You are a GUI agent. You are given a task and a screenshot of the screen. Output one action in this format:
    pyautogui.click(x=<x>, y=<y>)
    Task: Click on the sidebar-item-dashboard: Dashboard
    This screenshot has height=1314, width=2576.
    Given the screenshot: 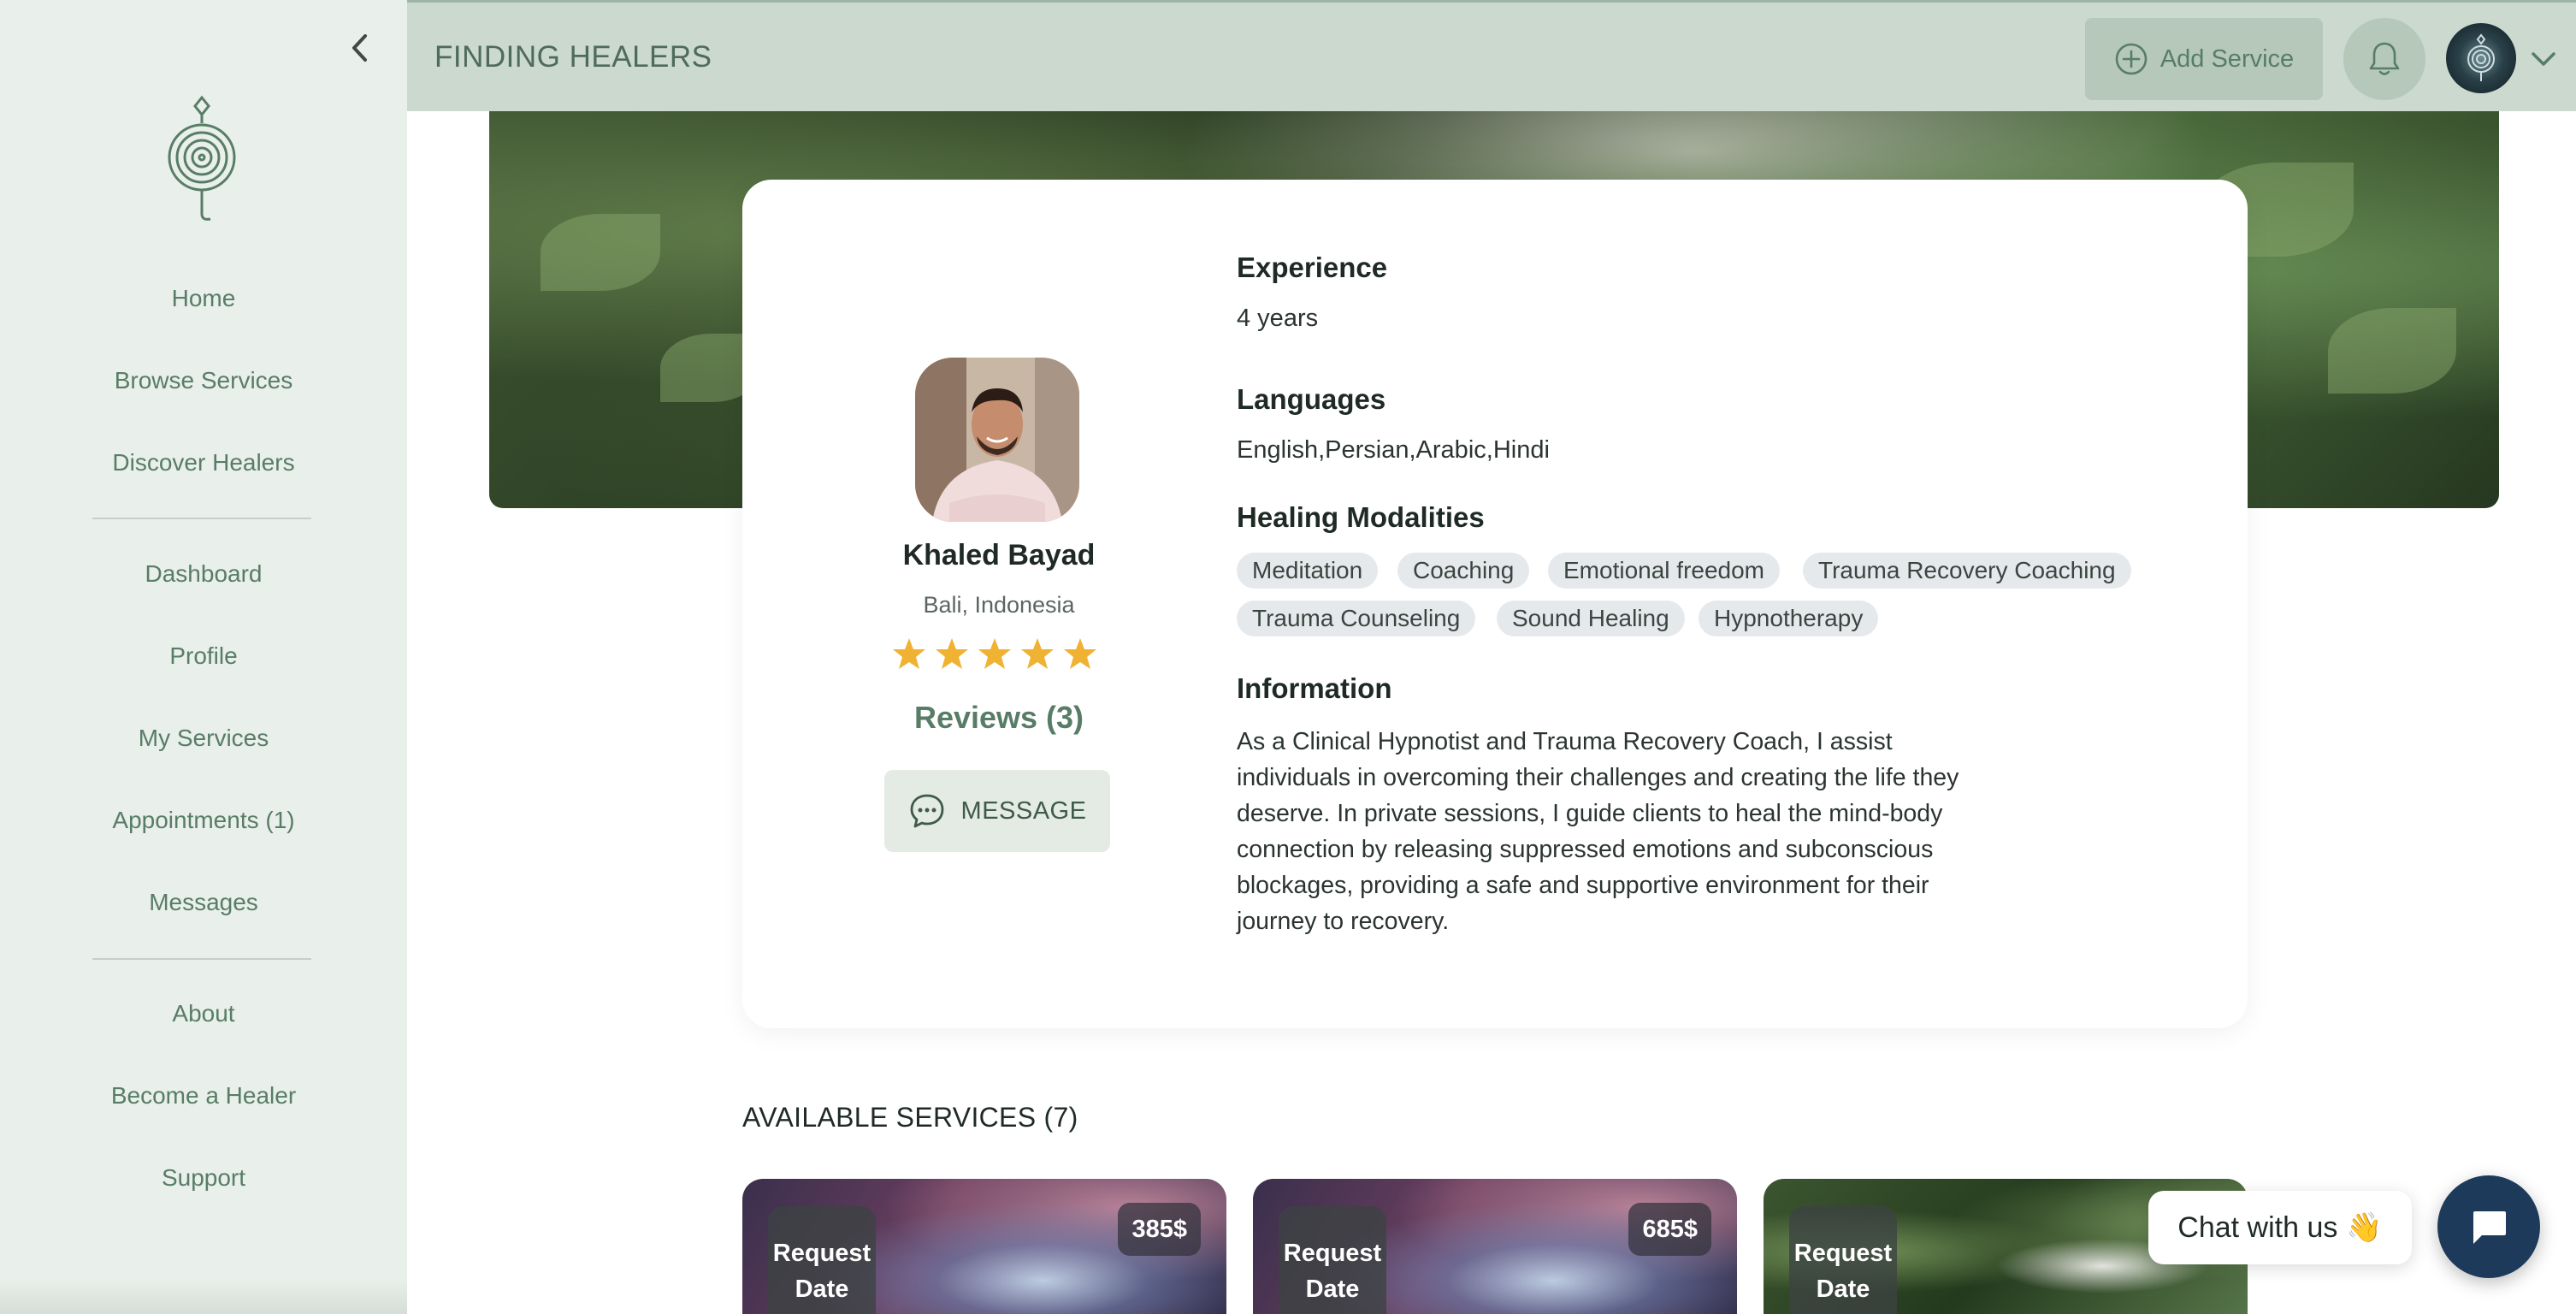 What is the action you would take?
    pyautogui.click(x=203, y=574)
    